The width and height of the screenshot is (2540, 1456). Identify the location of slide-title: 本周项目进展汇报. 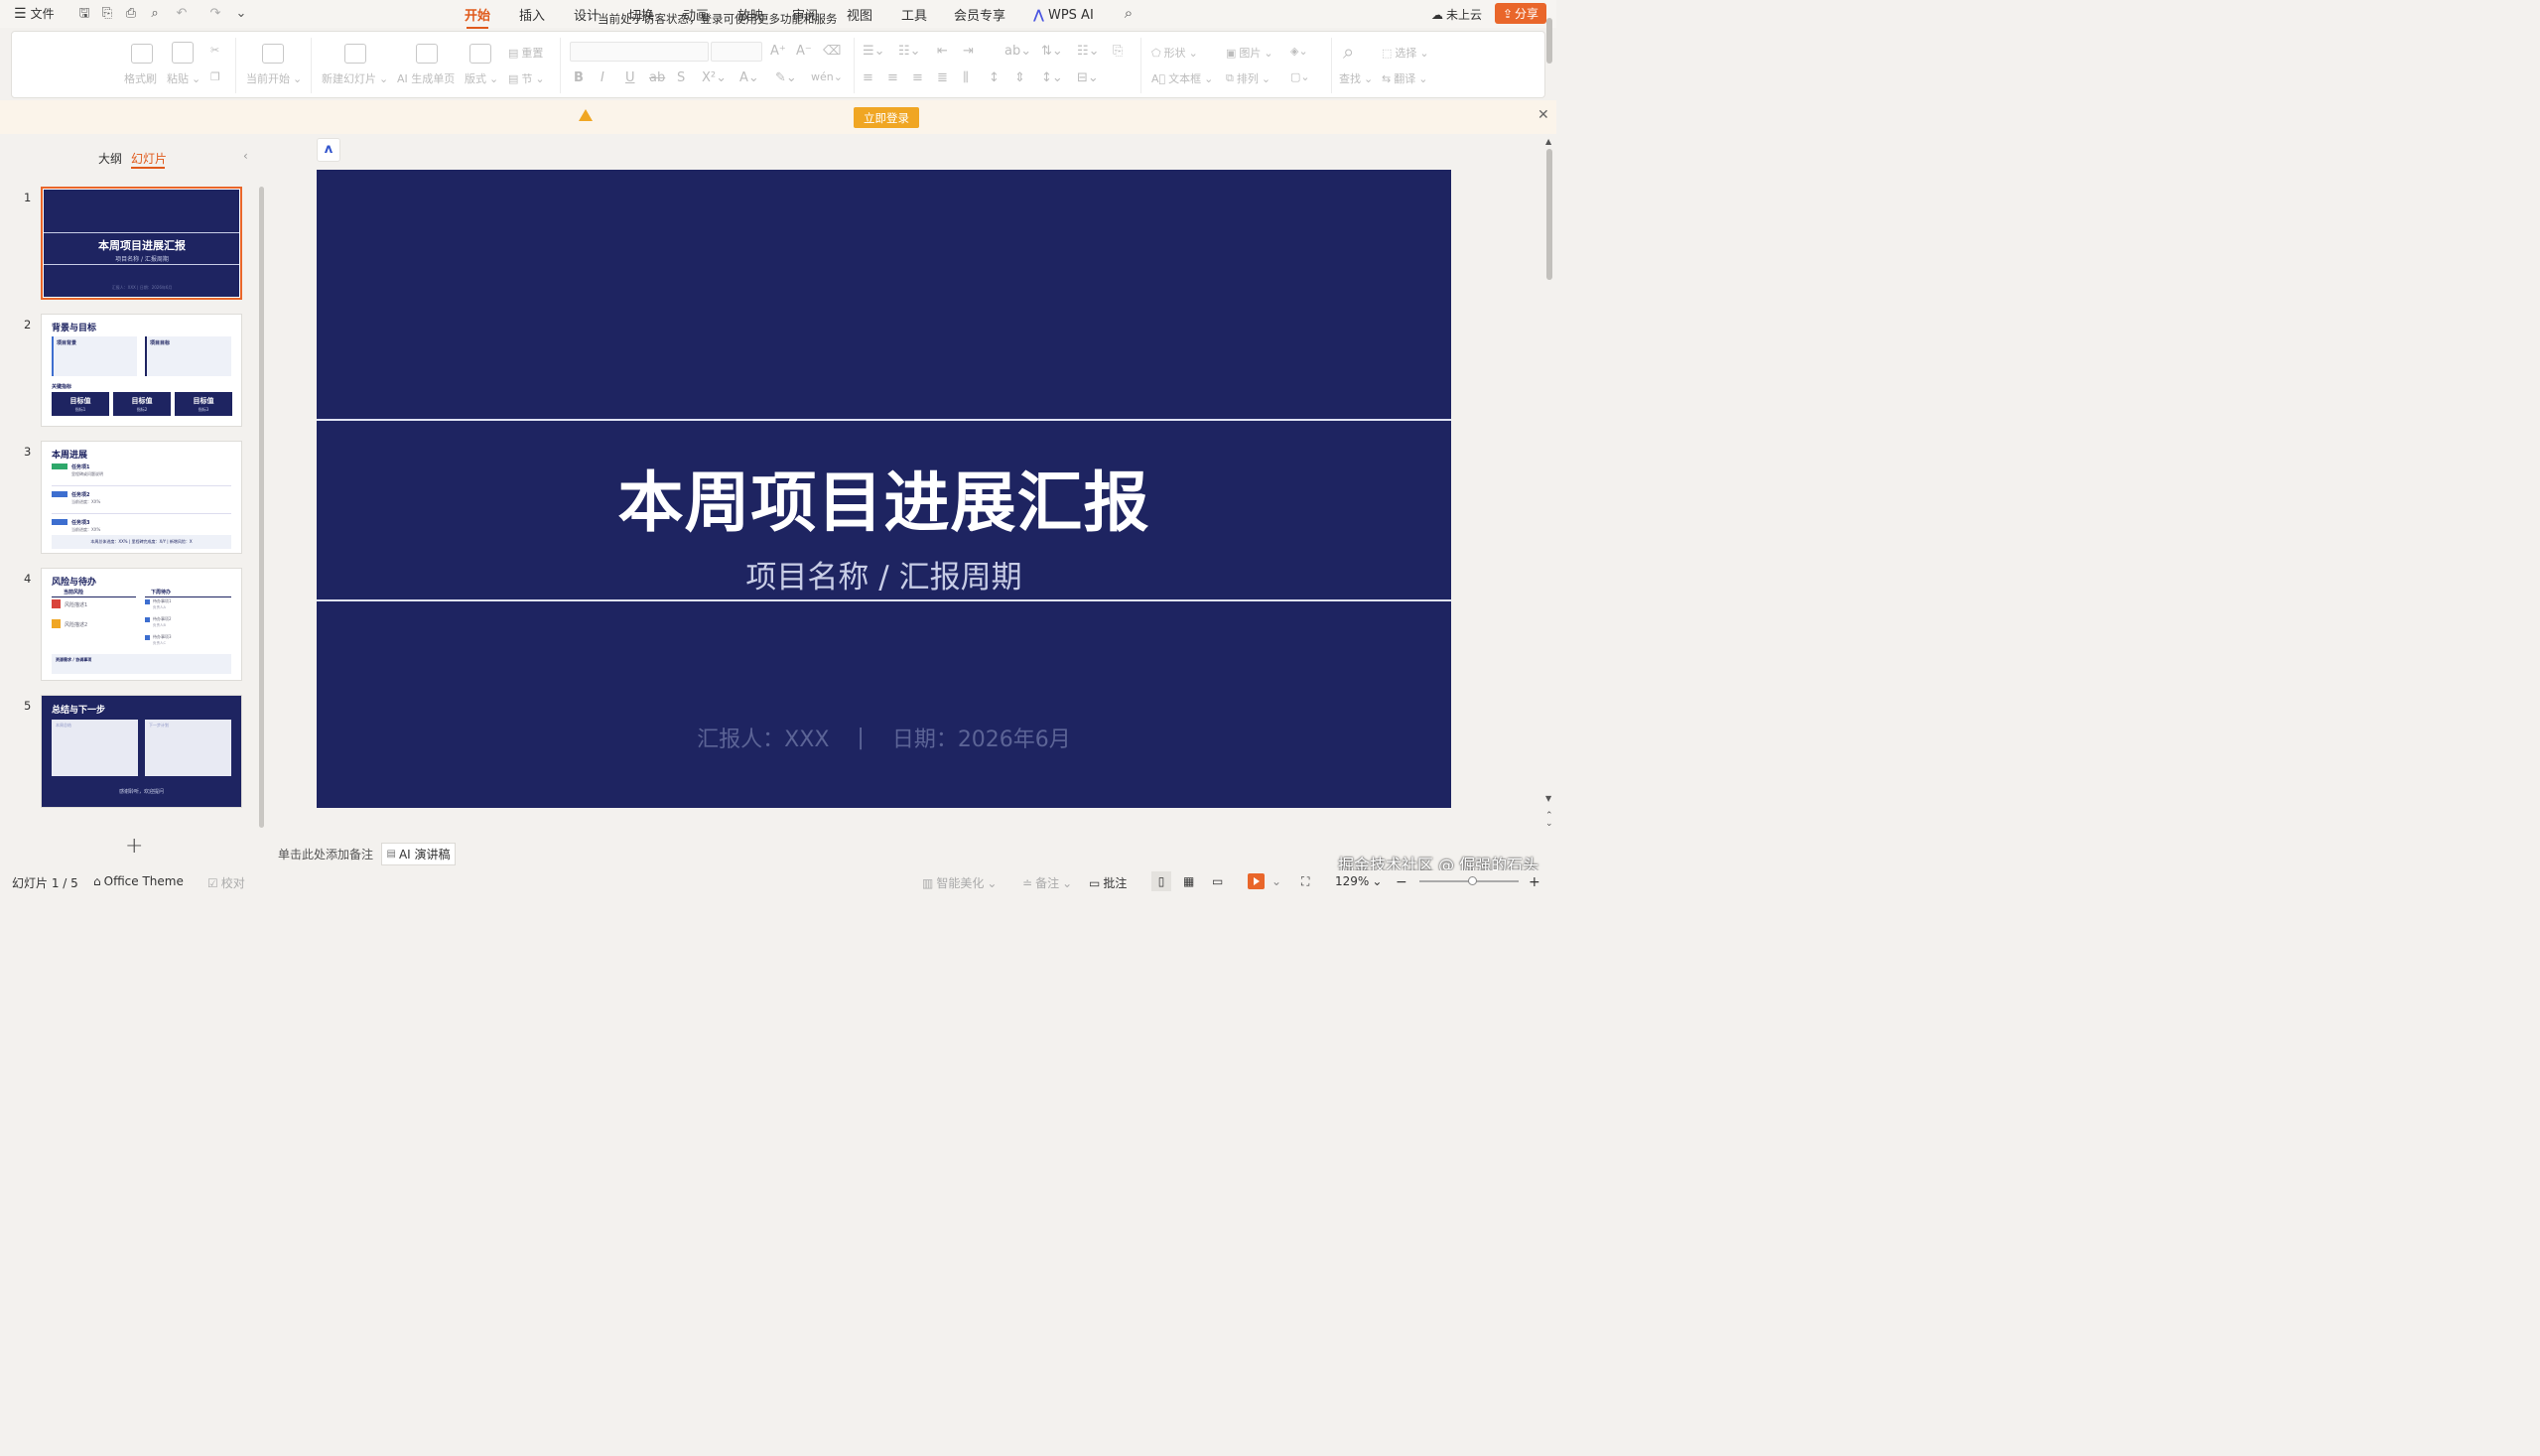
(884, 497).